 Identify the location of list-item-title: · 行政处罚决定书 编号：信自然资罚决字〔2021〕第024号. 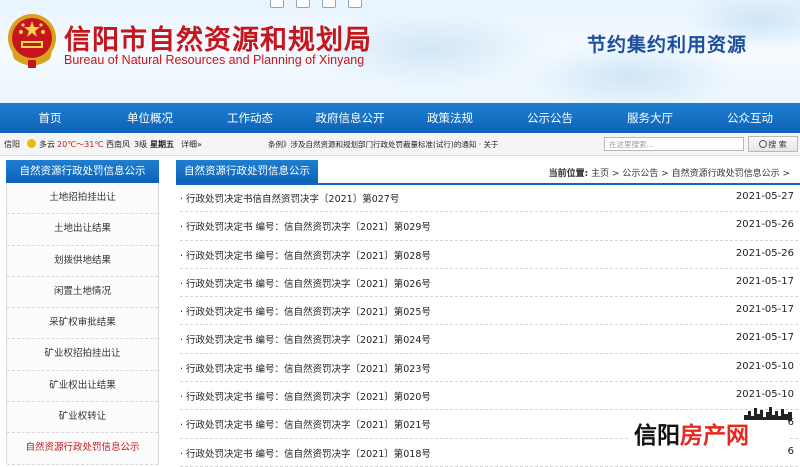
(305, 339).